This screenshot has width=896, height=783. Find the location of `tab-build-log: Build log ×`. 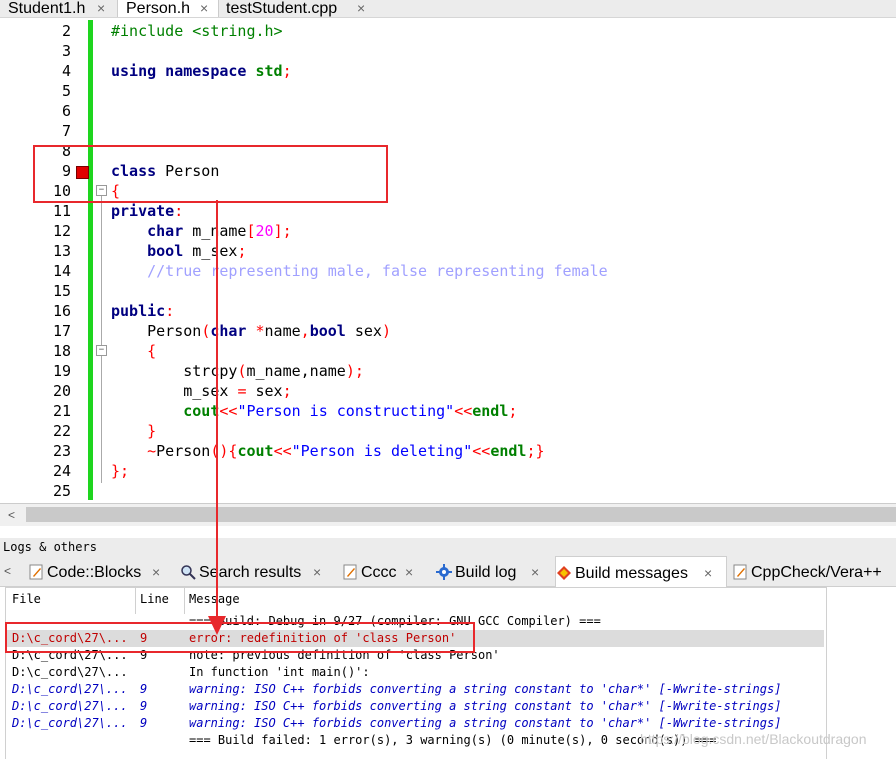

tab-build-log: Build log × is located at coordinates (492, 571).